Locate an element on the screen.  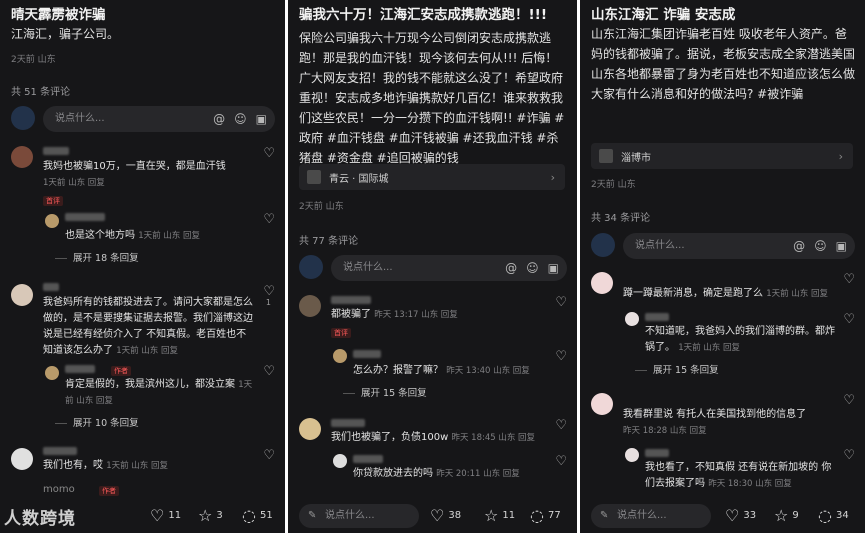
favorite-button: ☆ 11 is located at coordinates (499, 515).